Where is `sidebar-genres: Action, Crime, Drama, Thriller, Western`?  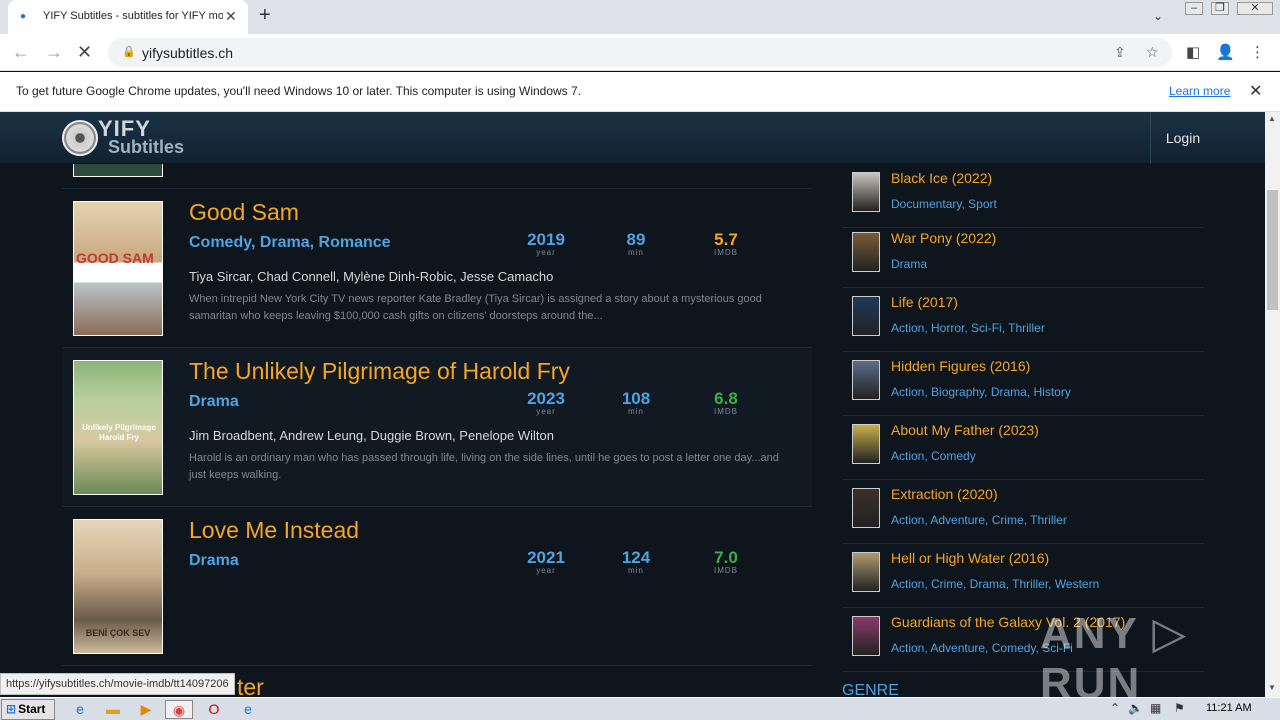
sidebar-genres: Action, Crime, Drama, Thriller, Western is located at coordinates (995, 584).